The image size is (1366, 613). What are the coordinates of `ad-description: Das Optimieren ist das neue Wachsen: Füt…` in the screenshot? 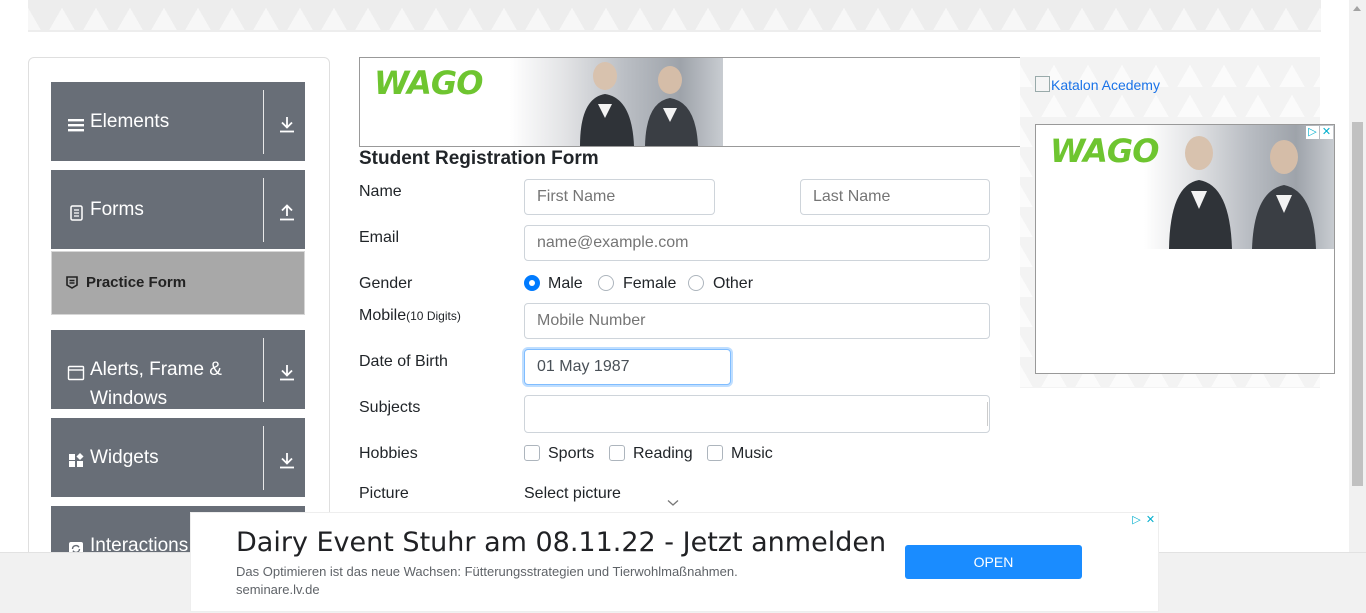 It's located at (487, 571).